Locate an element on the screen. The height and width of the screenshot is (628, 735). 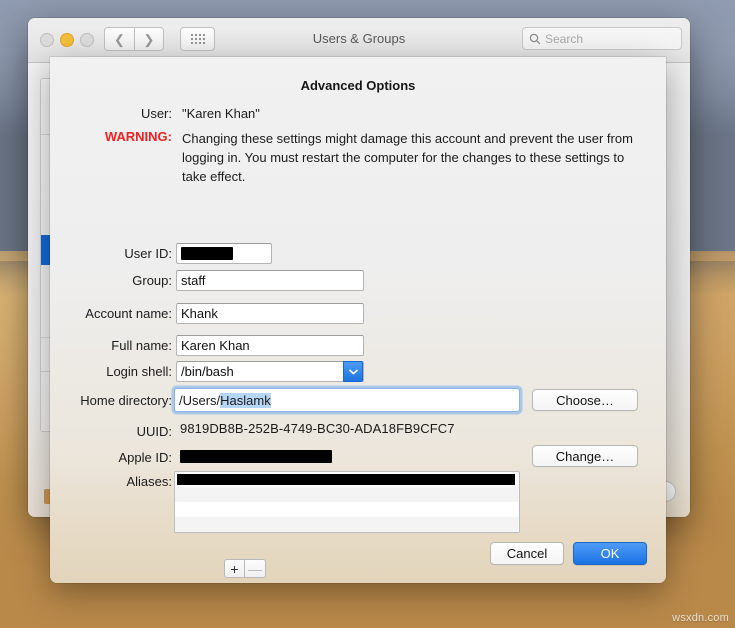
warning-label: WARNING: is located at coordinates (138, 136).